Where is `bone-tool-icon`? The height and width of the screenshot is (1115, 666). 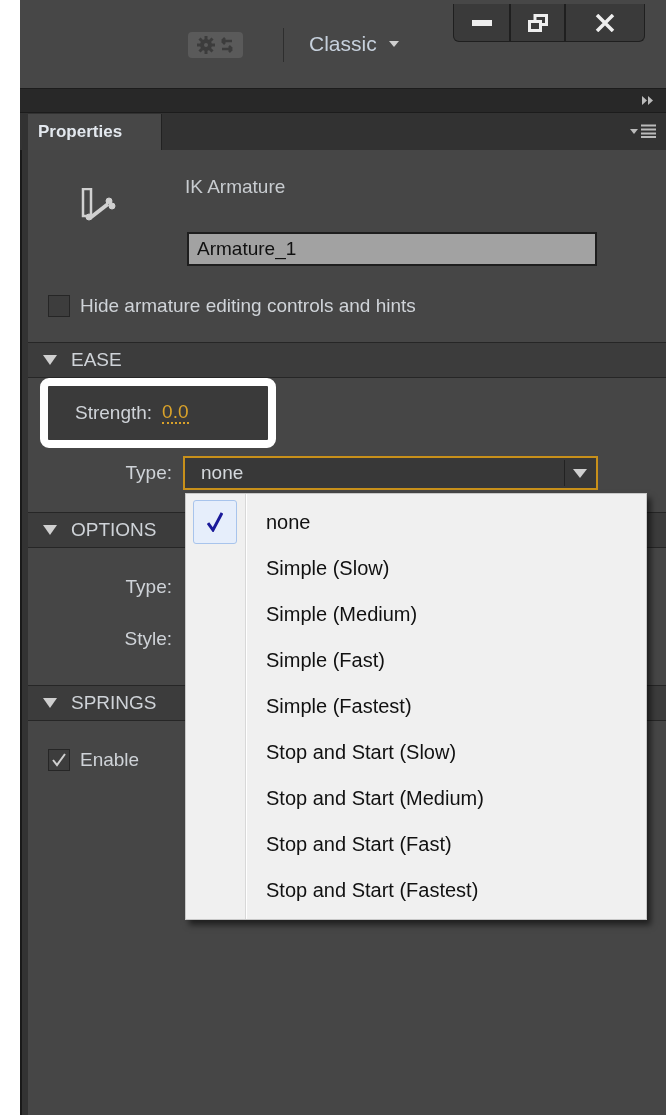 bone-tool-icon is located at coordinates (98, 205).